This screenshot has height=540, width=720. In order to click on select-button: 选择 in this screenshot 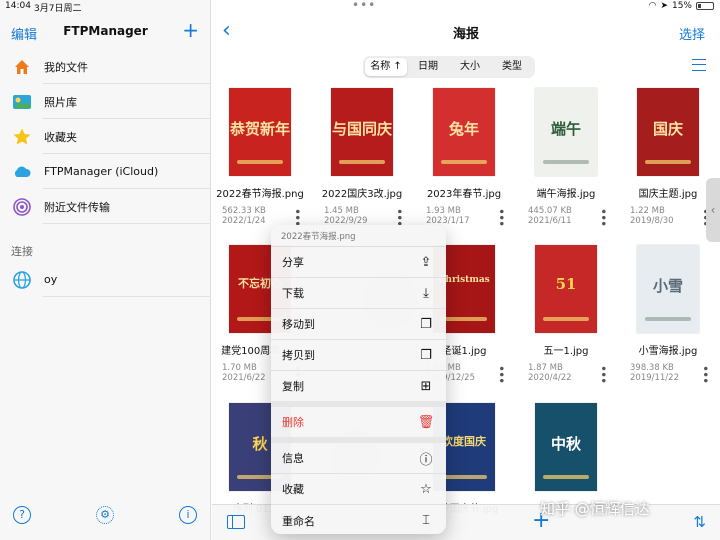, I will do `click(692, 33)`.